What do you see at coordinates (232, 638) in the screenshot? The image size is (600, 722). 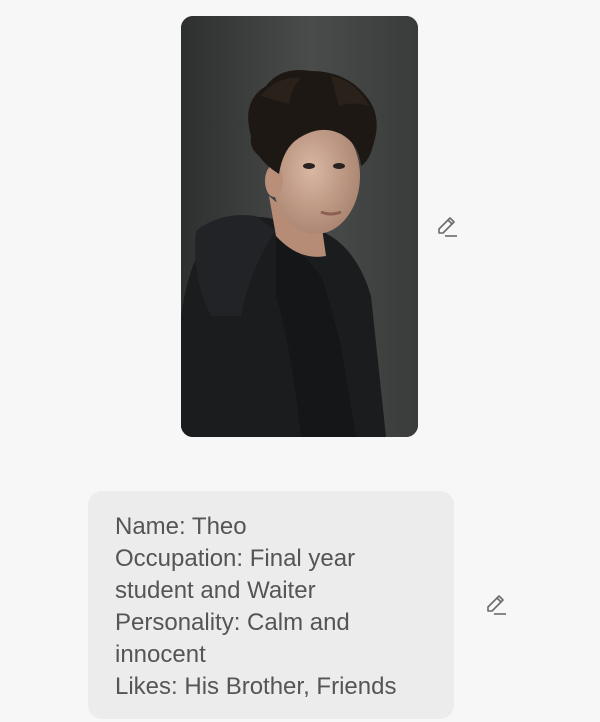 I see `message-line-personality: Personality: Calm and innocent` at bounding box center [232, 638].